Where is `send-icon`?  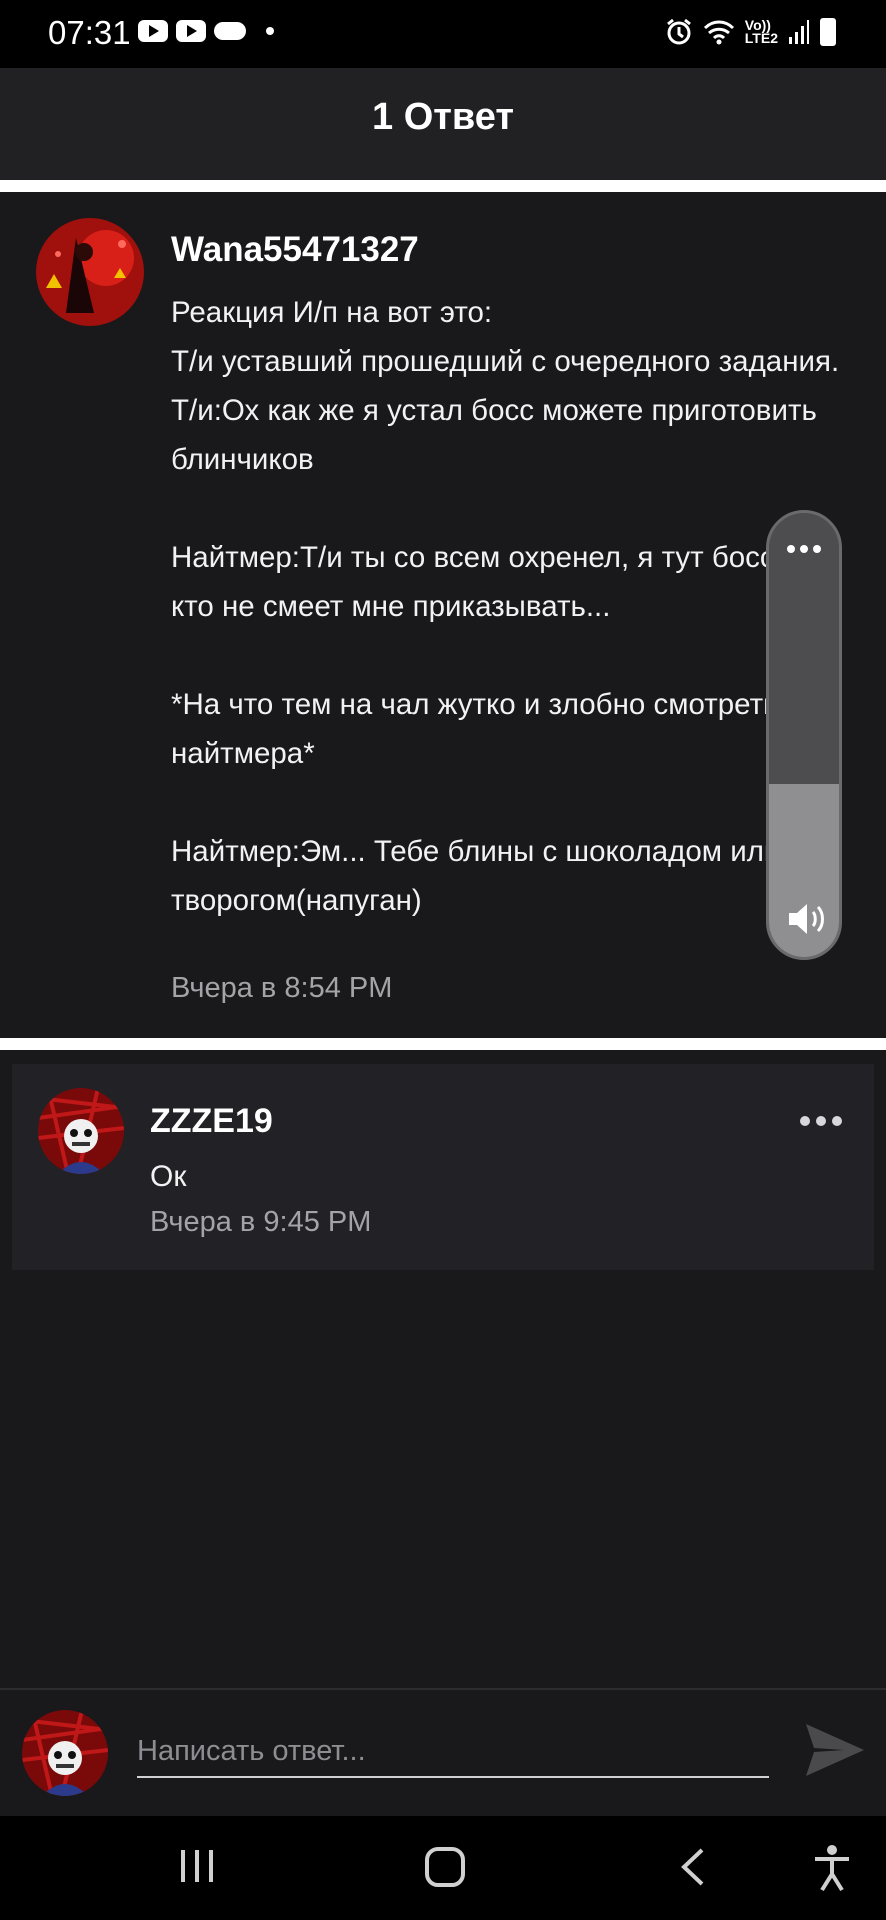 send-icon is located at coordinates (835, 1750).